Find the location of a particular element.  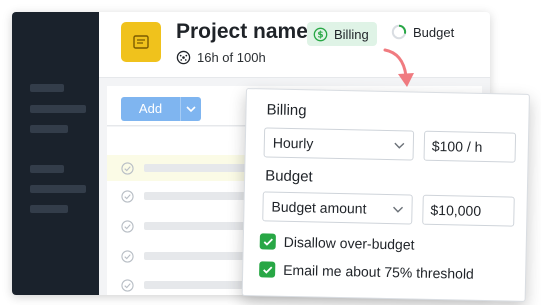

budget-amount-value: $10,000 is located at coordinates (456, 210).